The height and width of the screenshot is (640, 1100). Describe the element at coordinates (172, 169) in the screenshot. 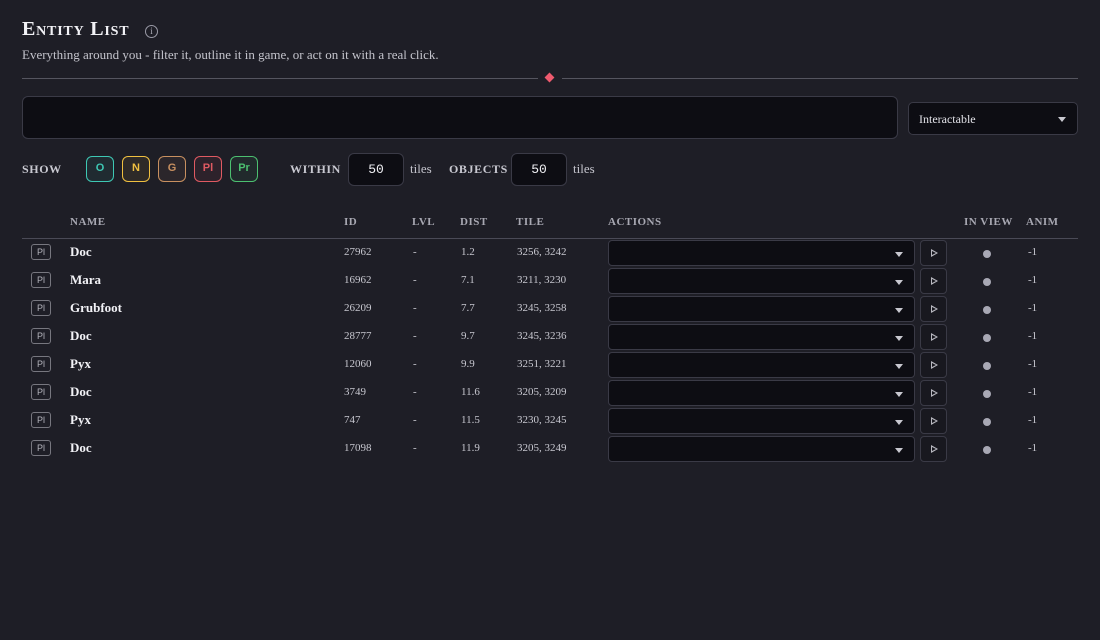

I see `chip-ground-items: G` at that location.